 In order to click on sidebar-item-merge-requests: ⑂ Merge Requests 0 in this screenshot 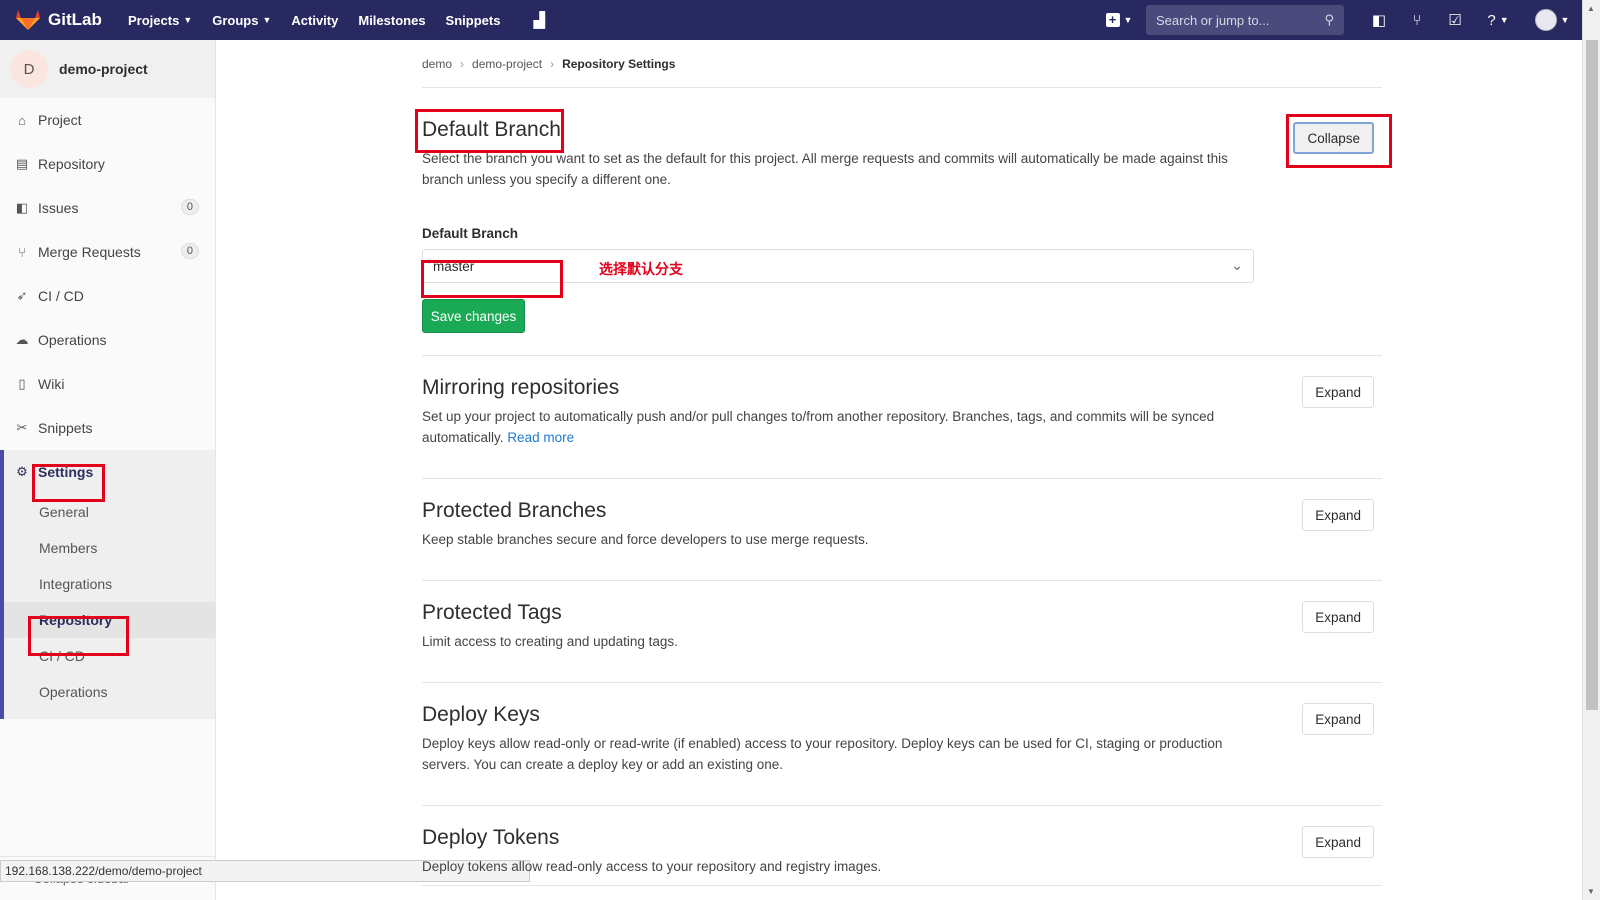, I will do `click(107, 252)`.